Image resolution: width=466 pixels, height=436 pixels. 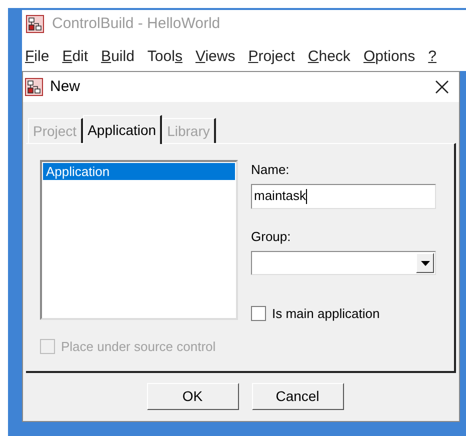 What do you see at coordinates (192, 396) in the screenshot?
I see `dialog-button: OK` at bounding box center [192, 396].